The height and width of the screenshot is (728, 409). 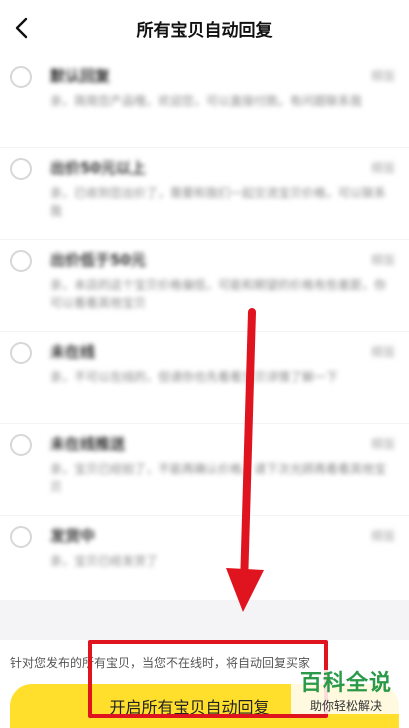 What do you see at coordinates (80, 76) in the screenshot?
I see `item-title: 默认回复` at bounding box center [80, 76].